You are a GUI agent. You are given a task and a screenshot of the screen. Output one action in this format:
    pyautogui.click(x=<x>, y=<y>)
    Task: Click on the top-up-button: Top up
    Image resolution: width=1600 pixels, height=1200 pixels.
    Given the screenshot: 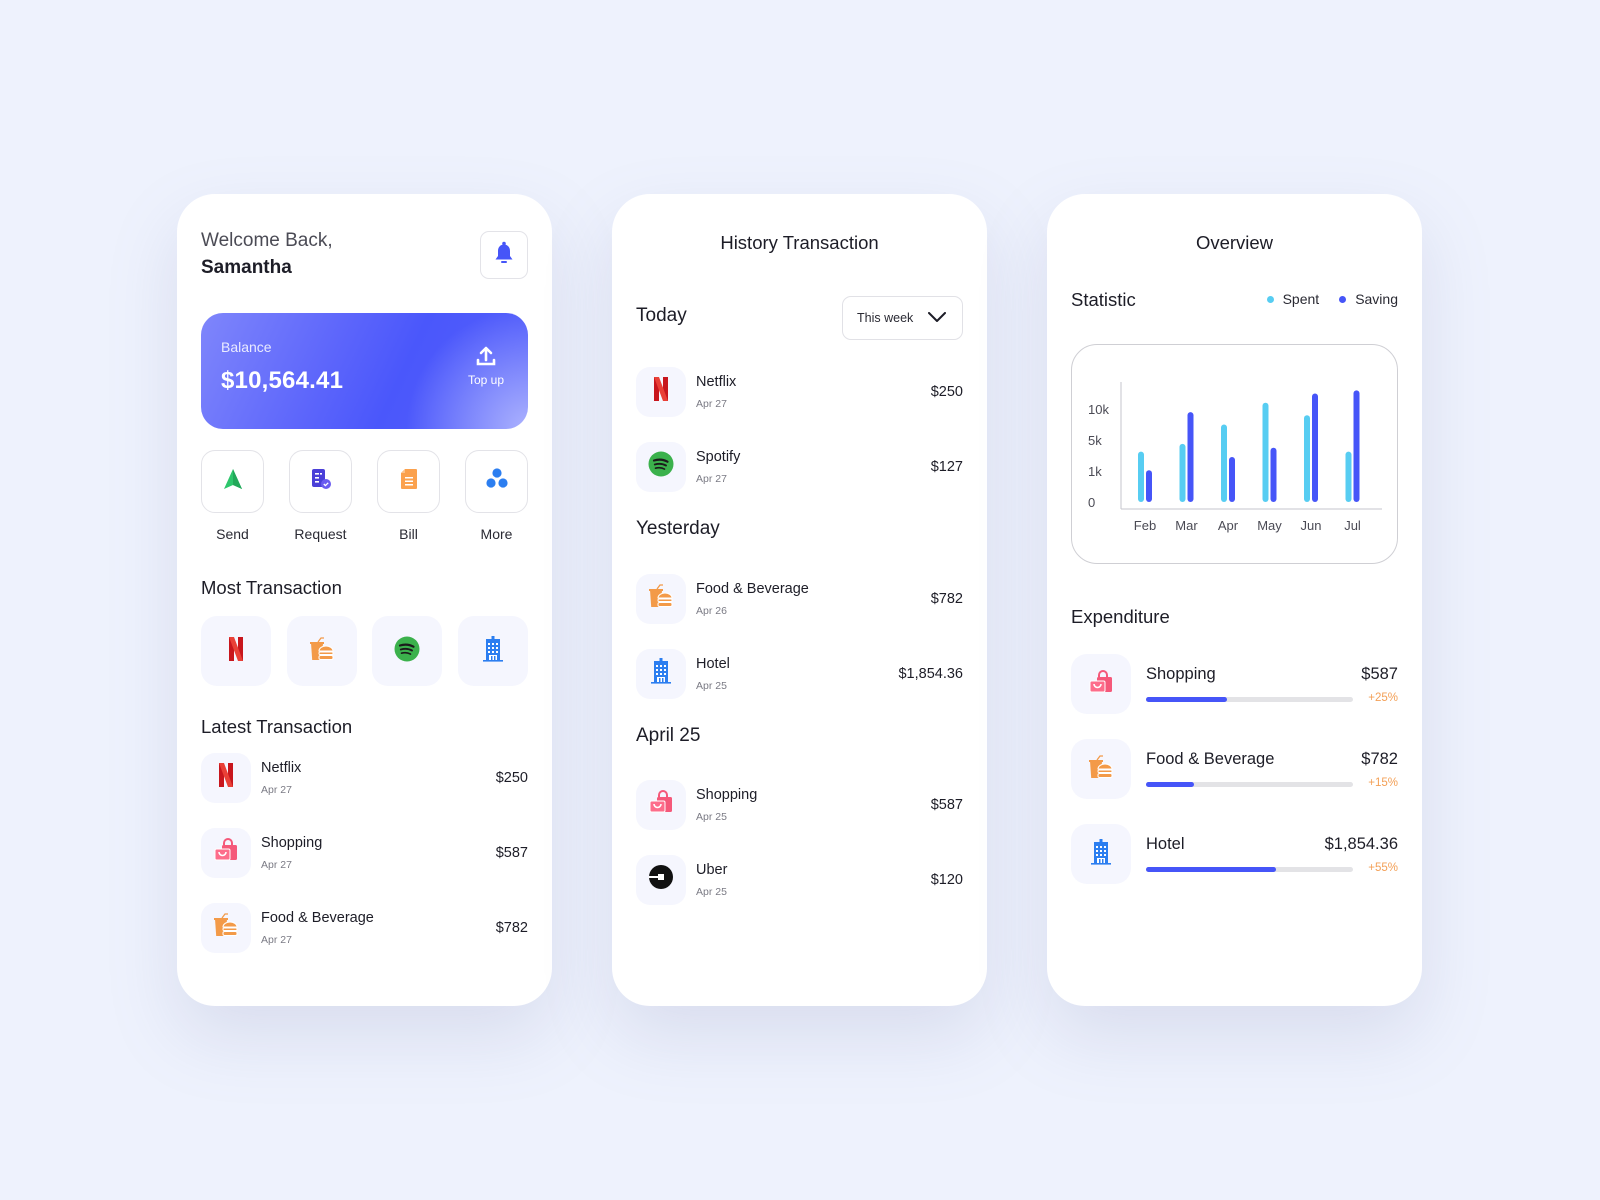 What is the action you would take?
    pyautogui.click(x=486, y=367)
    